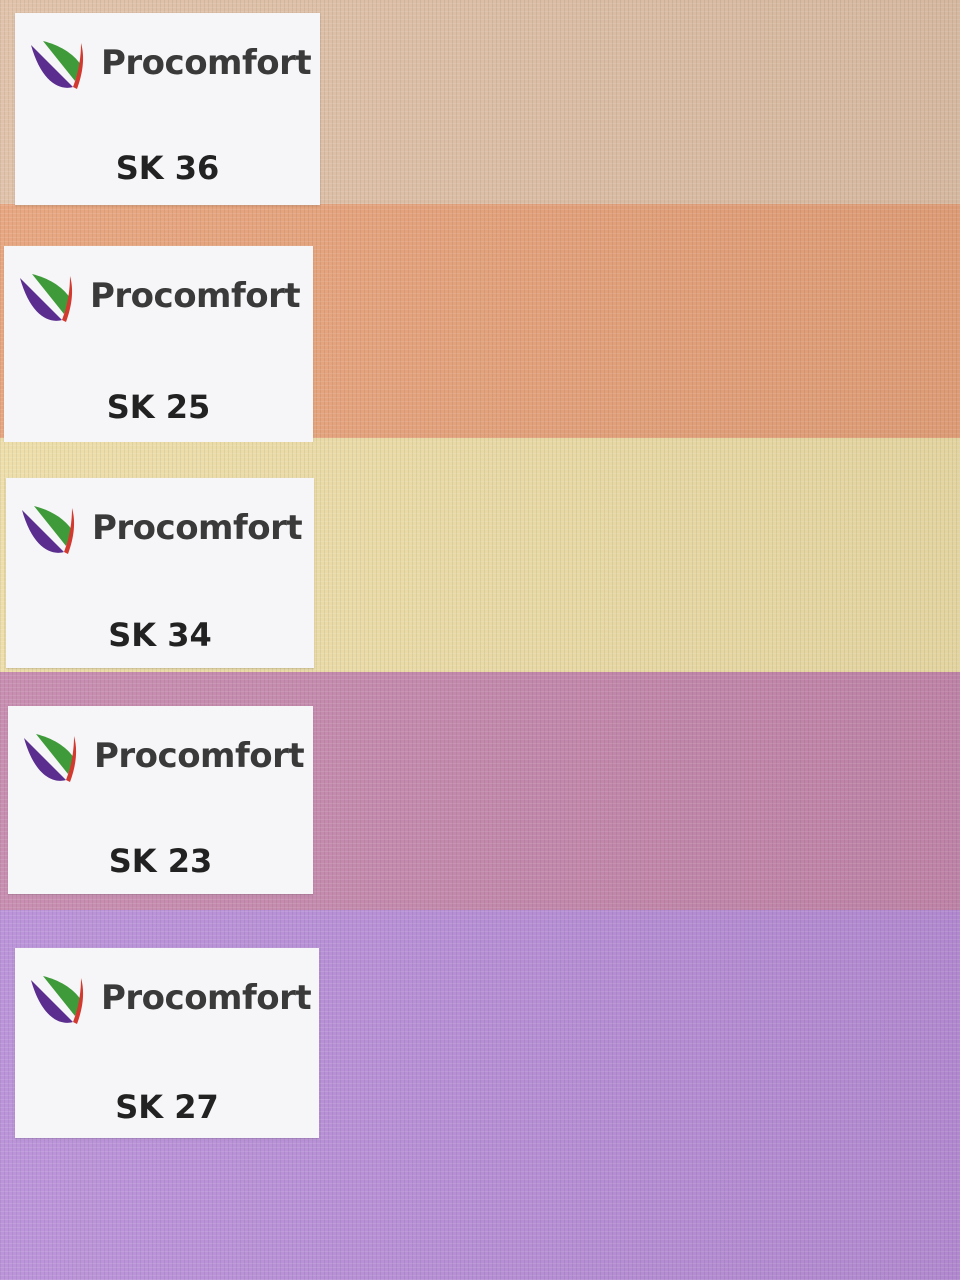  What do you see at coordinates (160, 573) in the screenshot?
I see `swatch-label-card: Procomfort SK 34` at bounding box center [160, 573].